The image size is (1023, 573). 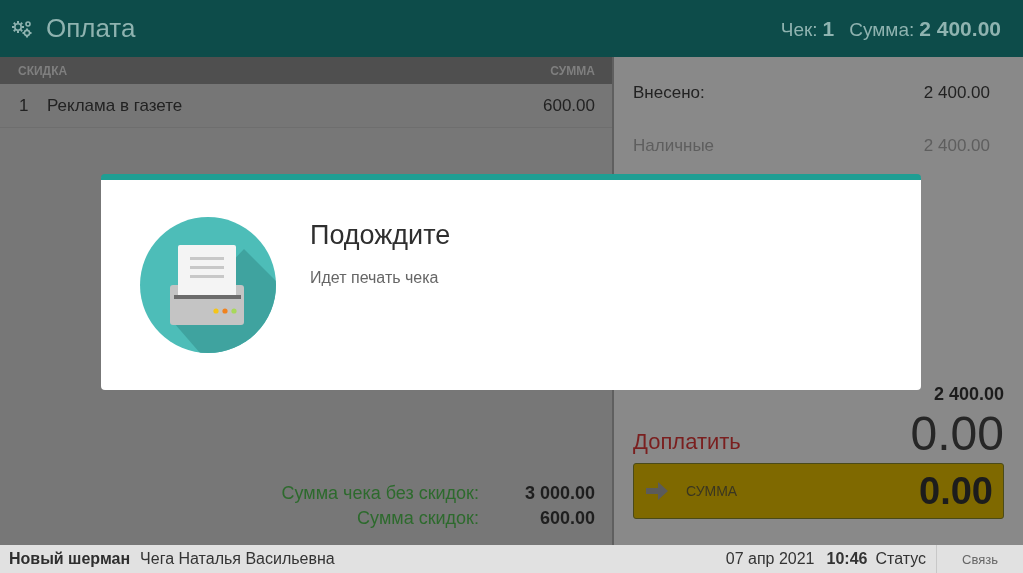 What do you see at coordinates (828, 28) in the screenshot?
I see `check-number: 1` at bounding box center [828, 28].